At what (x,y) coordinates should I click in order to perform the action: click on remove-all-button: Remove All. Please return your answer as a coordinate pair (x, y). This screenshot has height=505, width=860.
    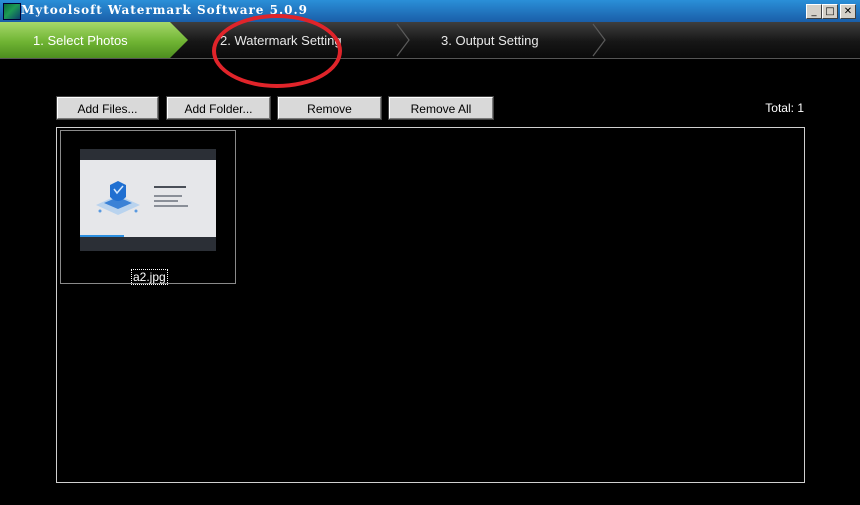
    Looking at the image, I should click on (441, 108).